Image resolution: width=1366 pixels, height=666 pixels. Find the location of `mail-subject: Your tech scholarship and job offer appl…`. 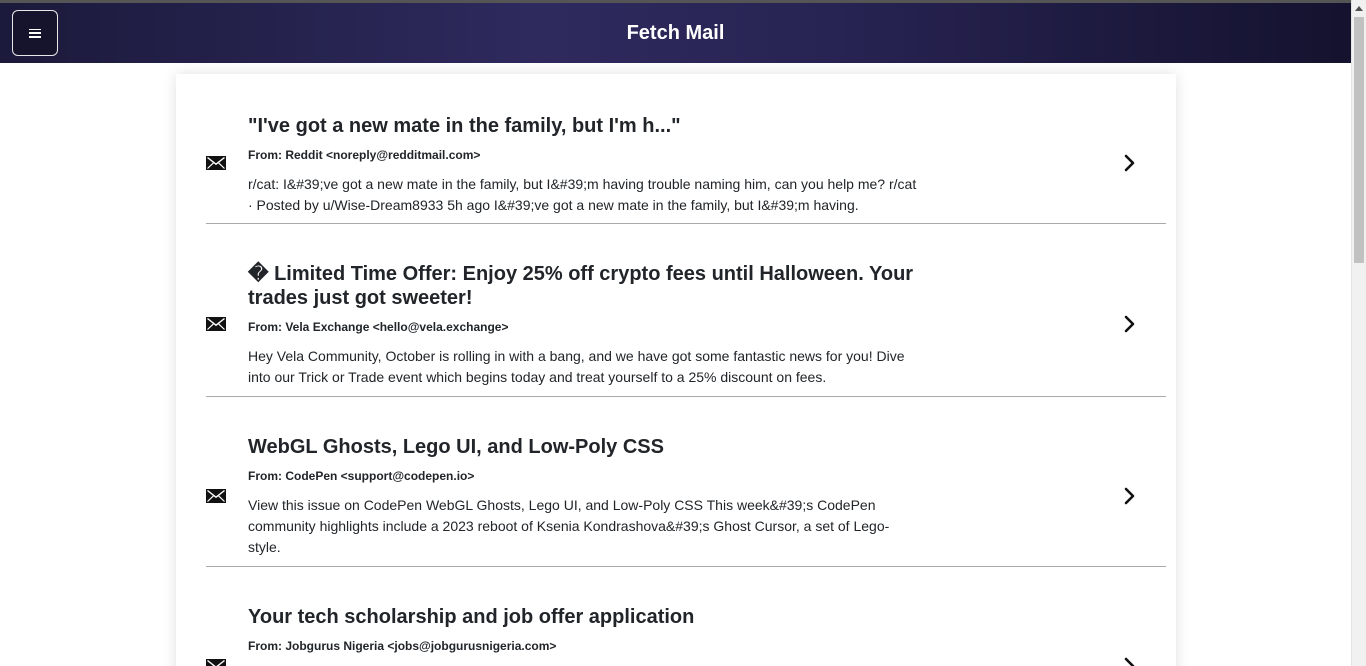

mail-subject: Your tech scholarship and job offer appl… is located at coordinates (471, 617).